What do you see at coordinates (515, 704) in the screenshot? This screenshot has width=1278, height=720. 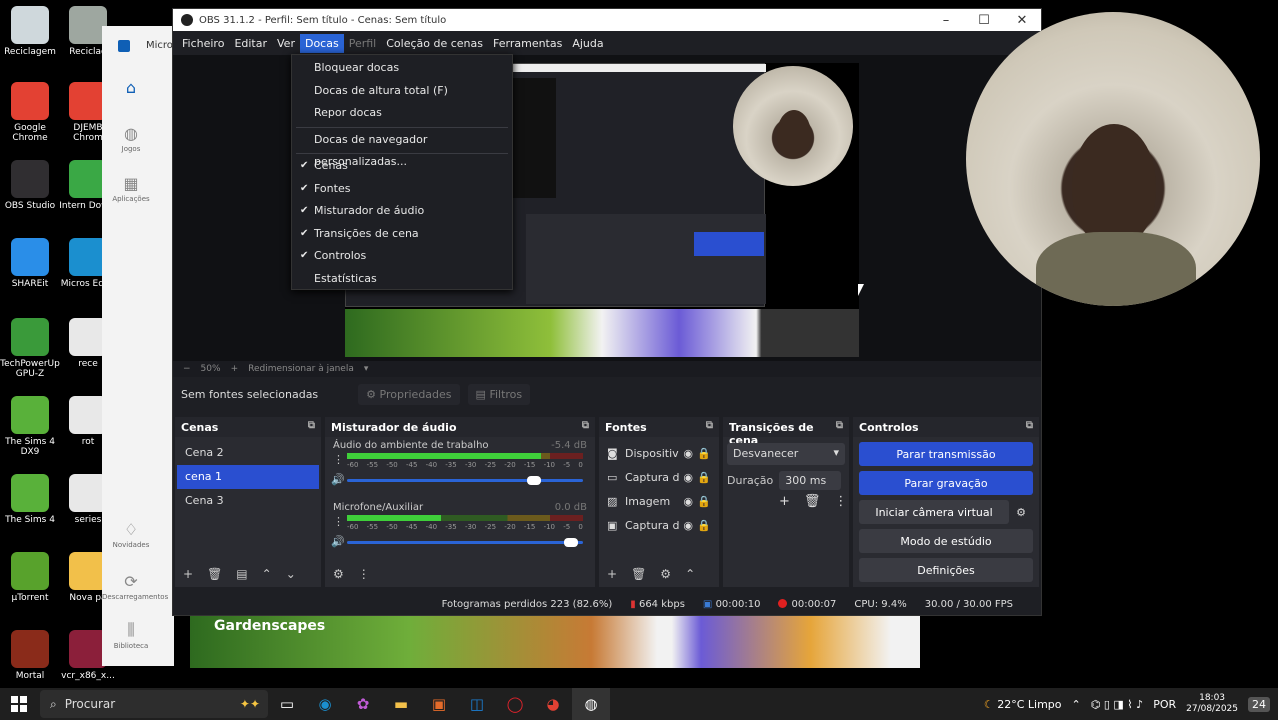 I see `opera-icon: ◯` at bounding box center [515, 704].